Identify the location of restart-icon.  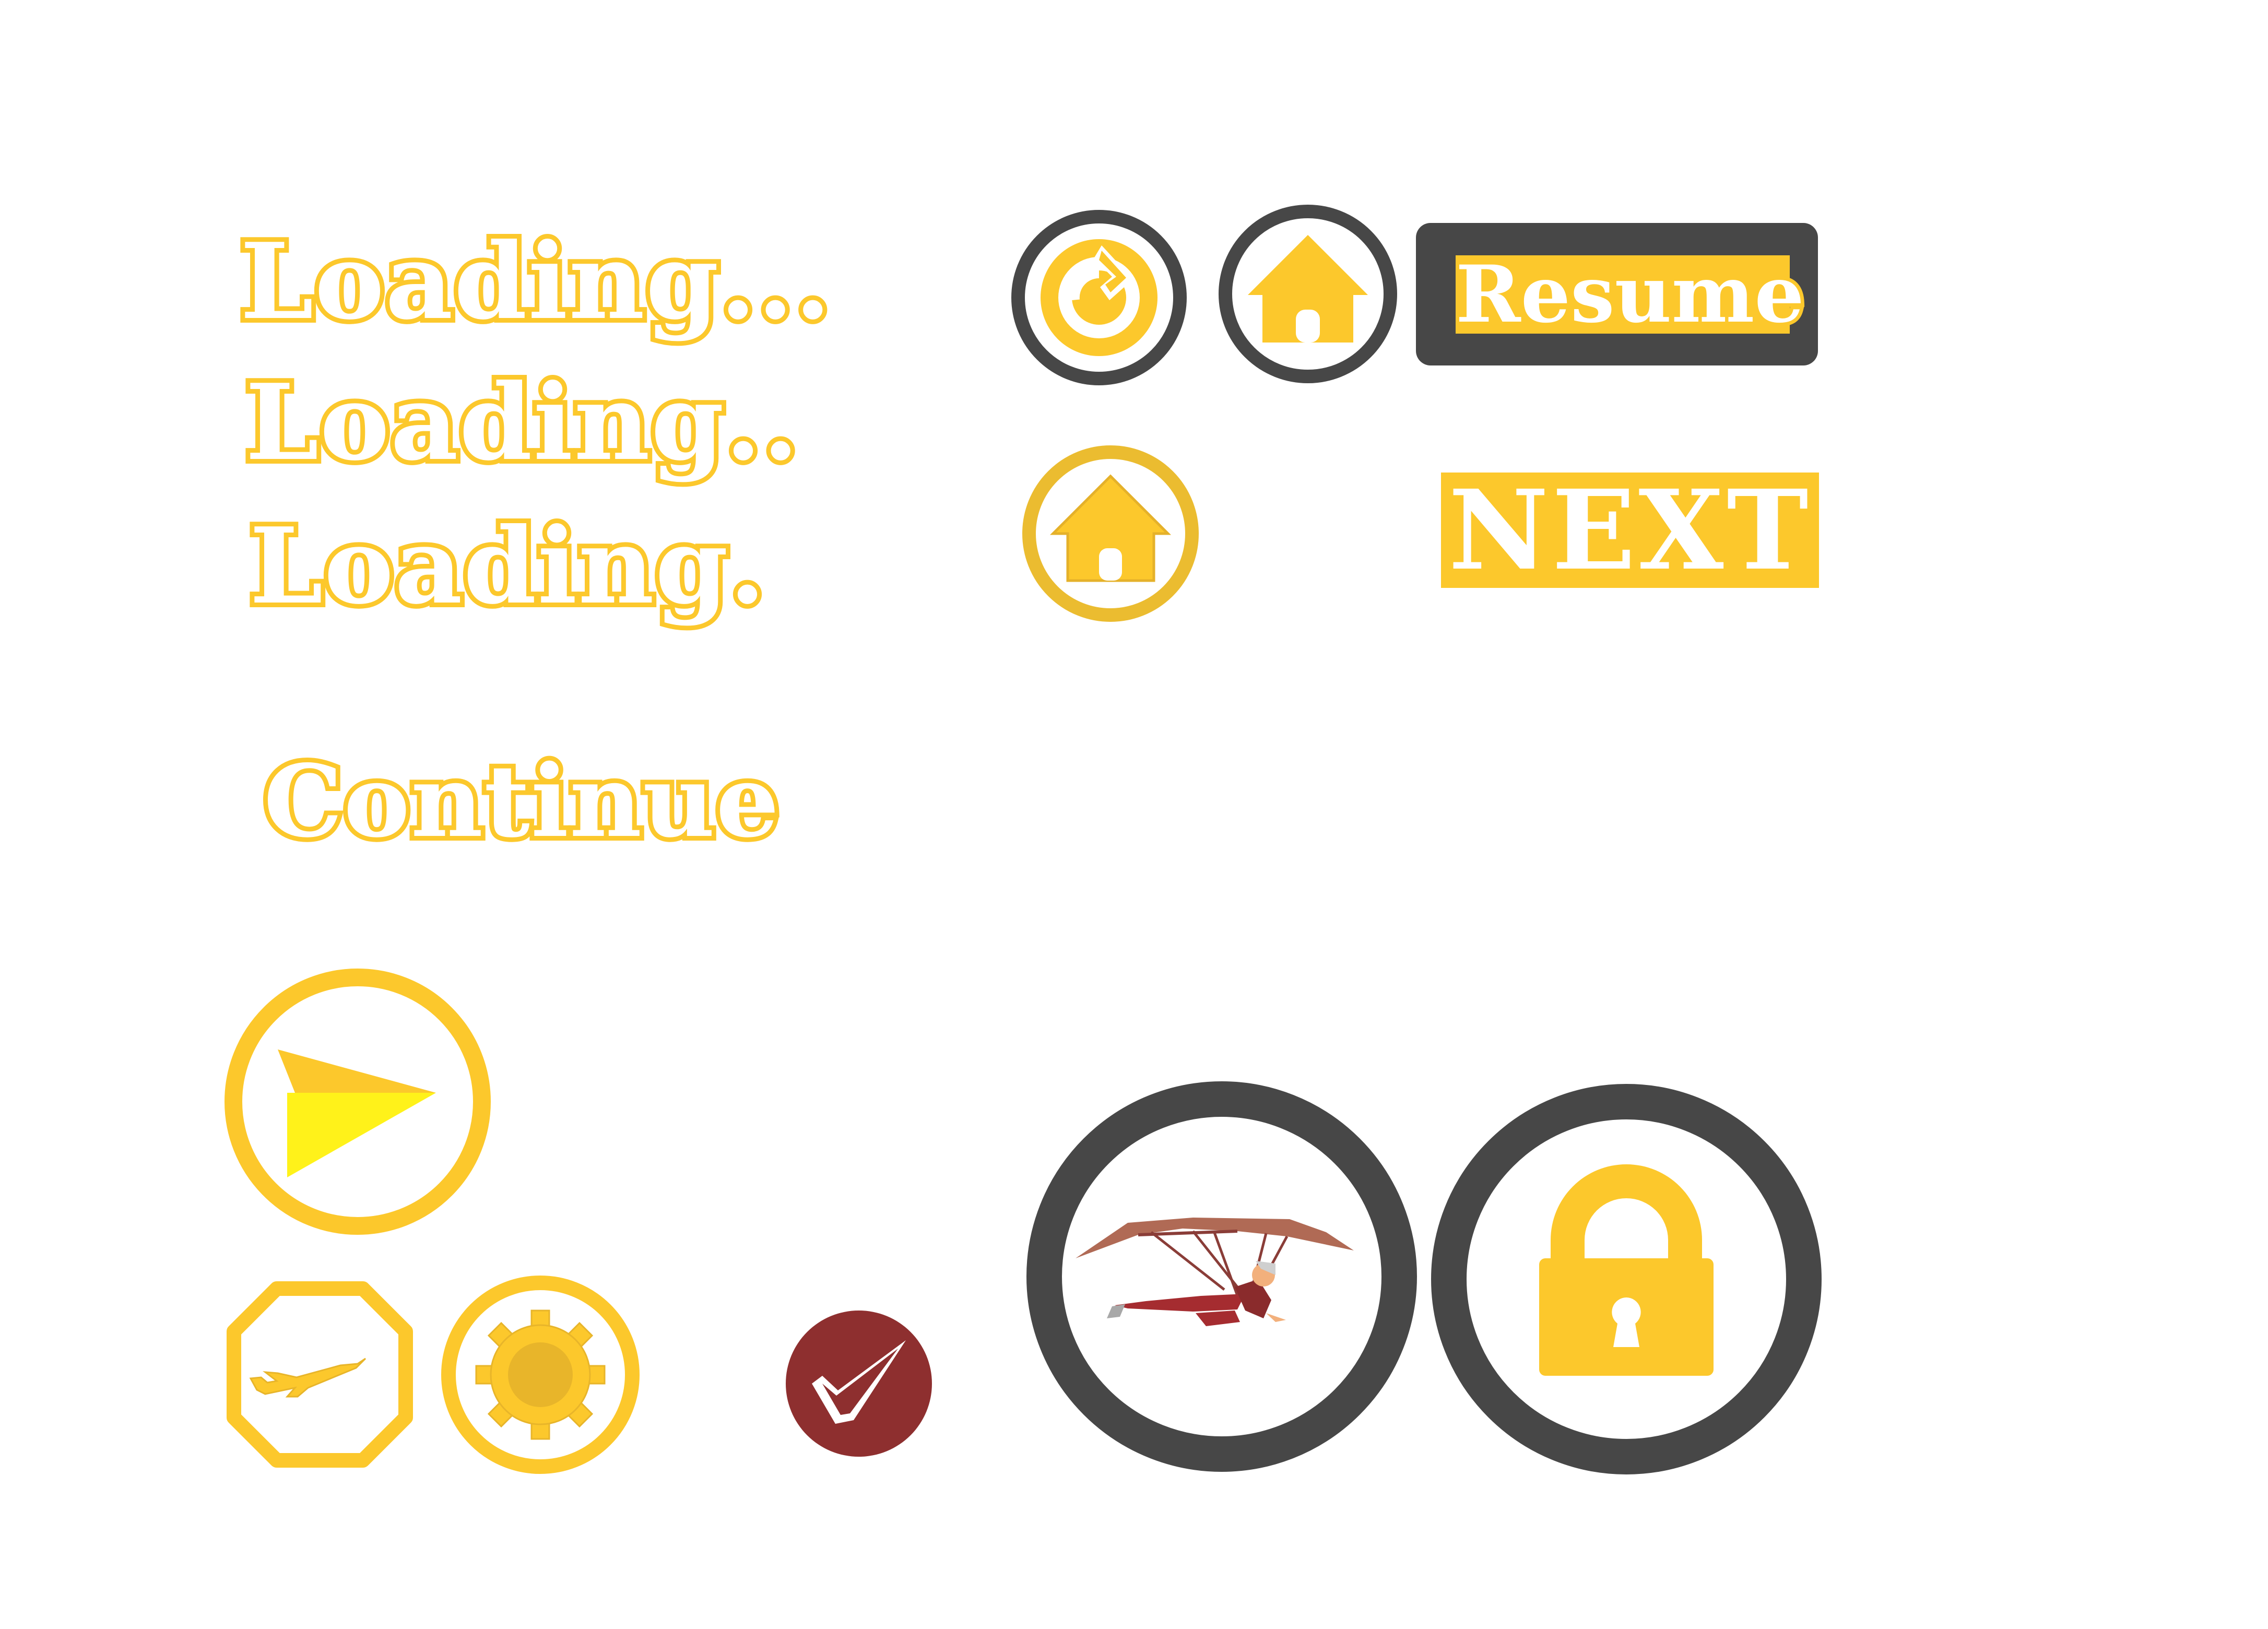
(1099, 297).